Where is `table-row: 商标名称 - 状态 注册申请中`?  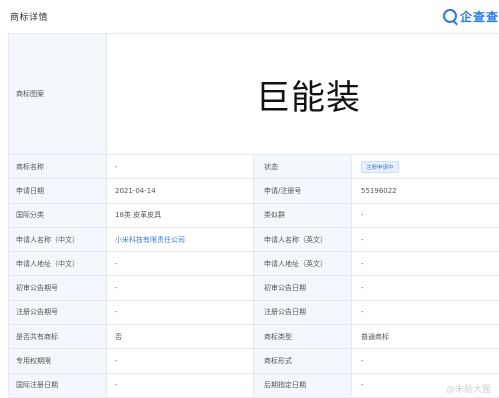 table-row: 商标名称 - 状态 注册申请中 is located at coordinates (254, 167).